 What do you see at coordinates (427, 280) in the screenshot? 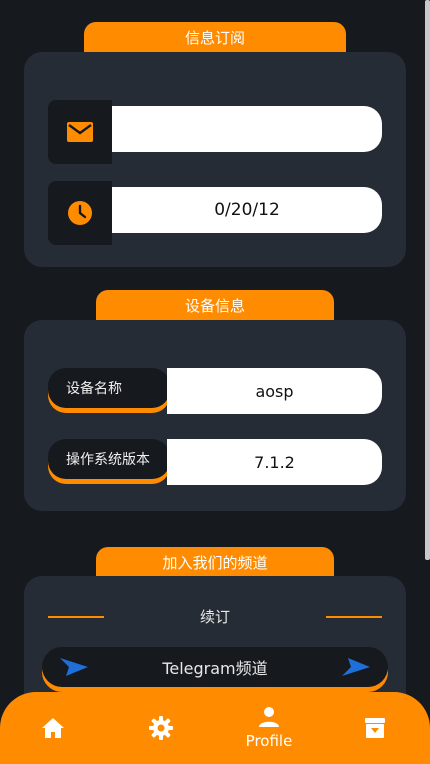
I see `scrollbar` at bounding box center [427, 280].